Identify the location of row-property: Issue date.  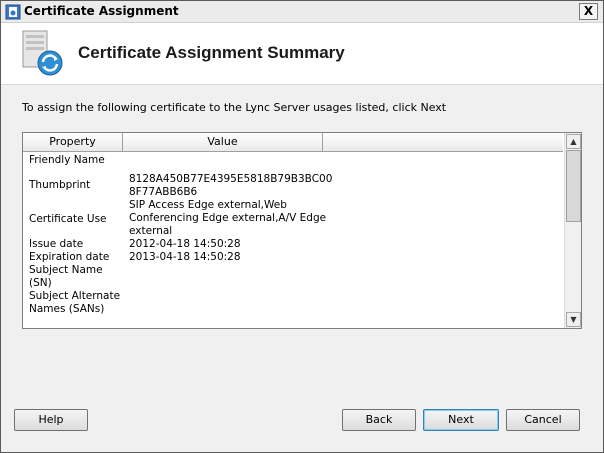
(56, 244).